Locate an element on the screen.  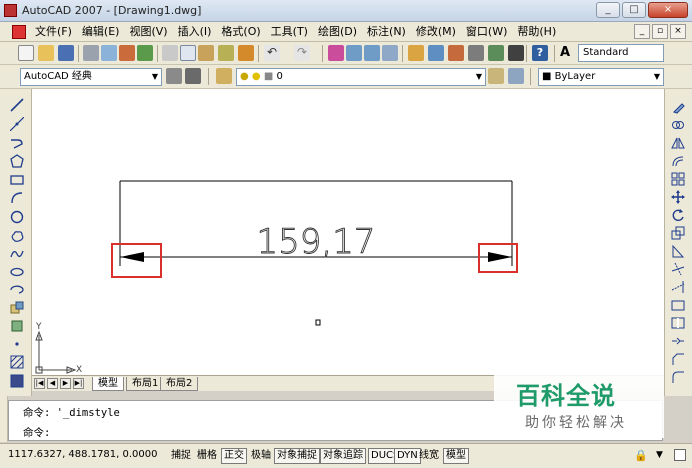
menu-format: 格式(O) is located at coordinates (240, 32).